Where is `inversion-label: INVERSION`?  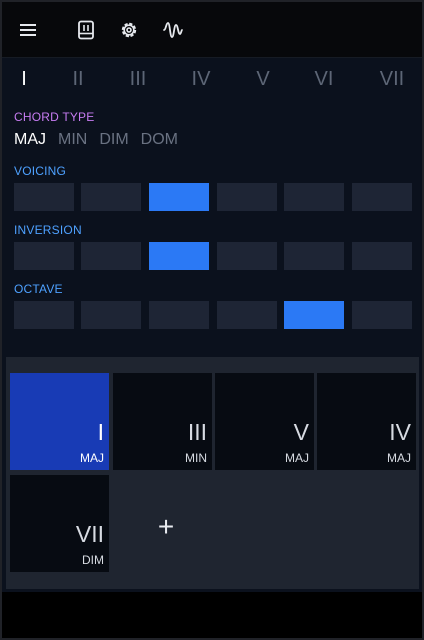
inversion-label: INVERSION is located at coordinates (48, 230).